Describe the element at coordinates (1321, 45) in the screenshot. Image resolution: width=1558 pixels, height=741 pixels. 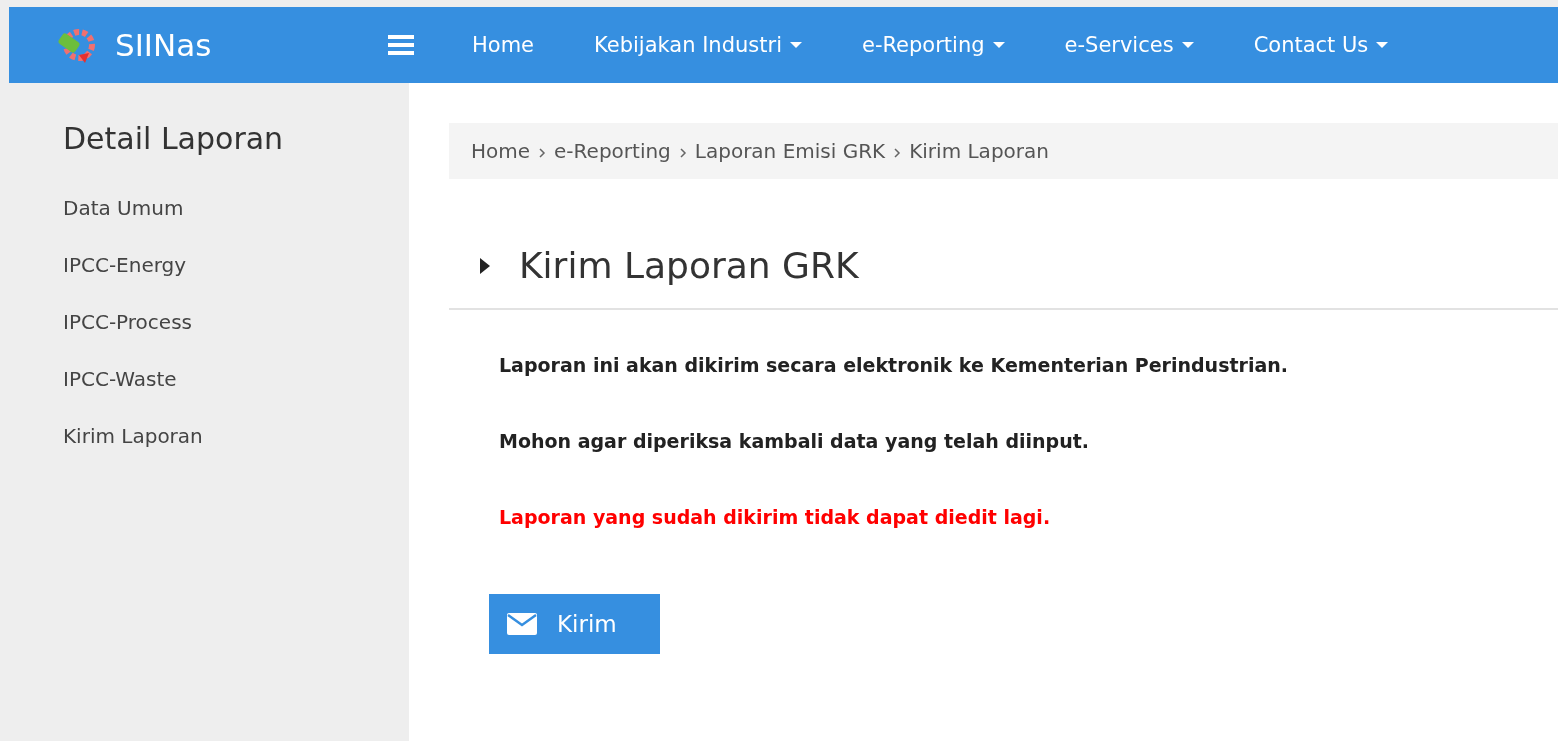
I see `nav-link: Contact Us` at that location.